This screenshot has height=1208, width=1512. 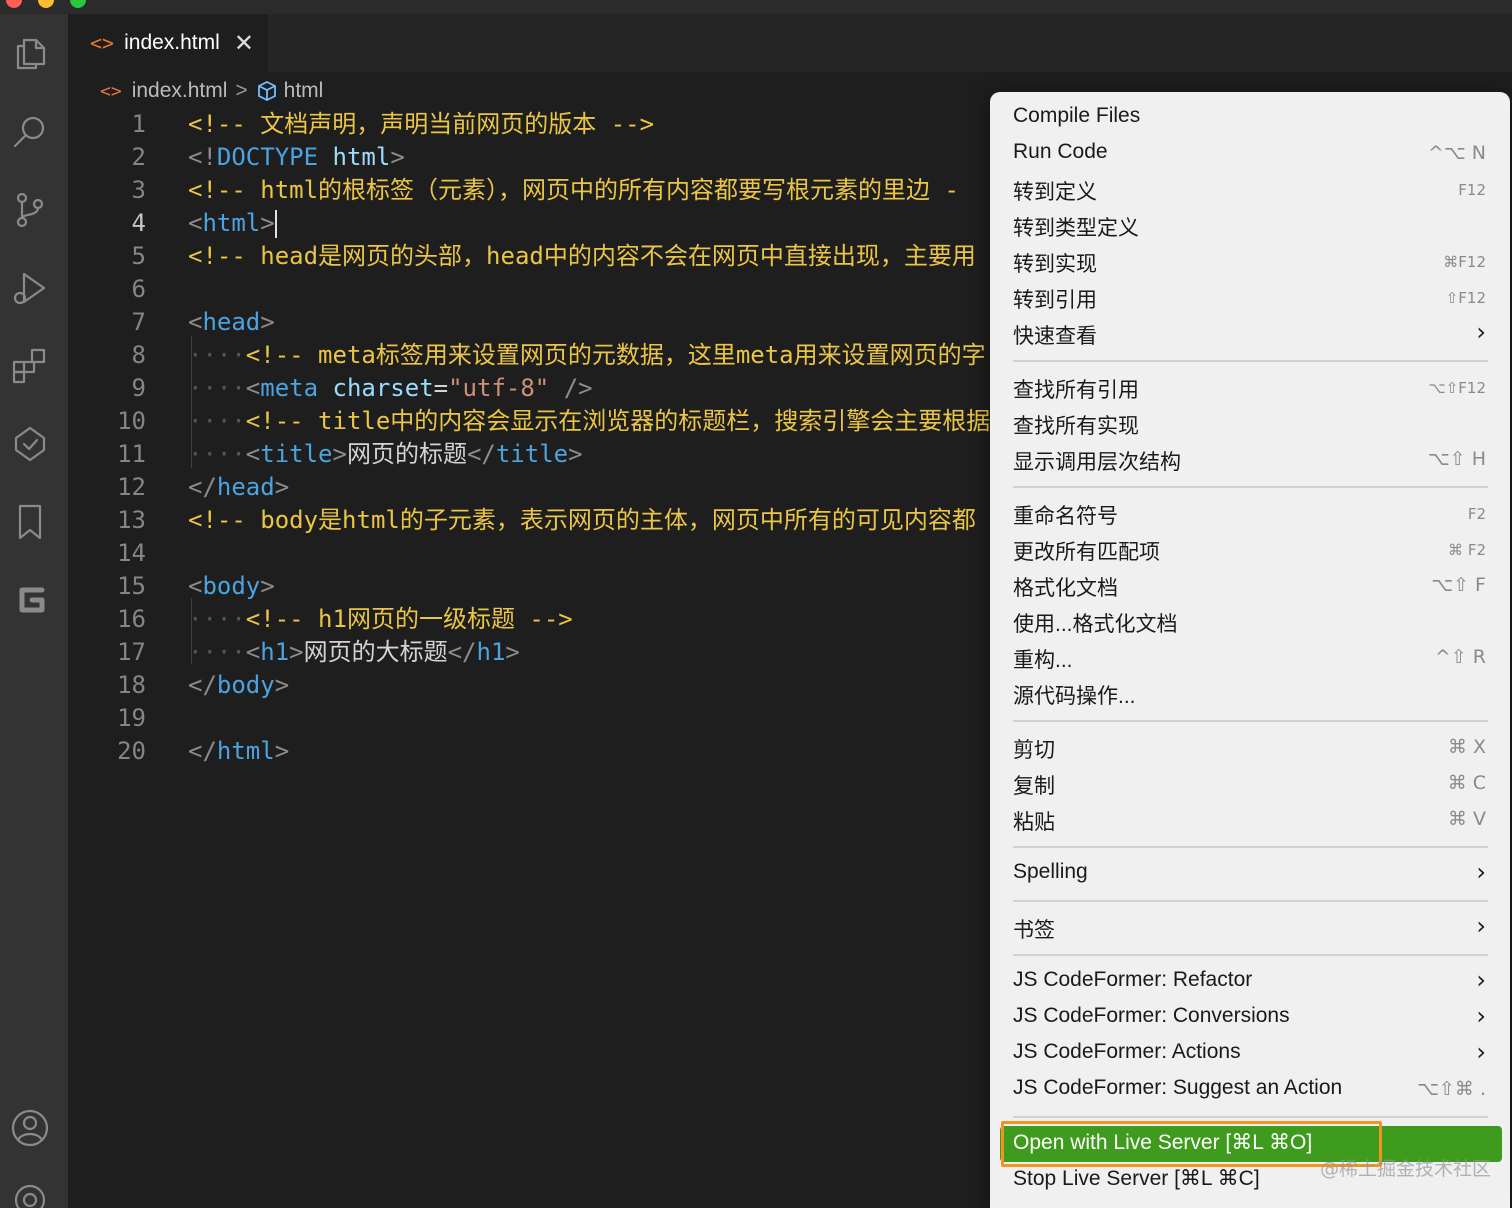 What do you see at coordinates (1250, 424) in the screenshot?
I see `menu-item-find-all-implementations: 查找所有实现` at bounding box center [1250, 424].